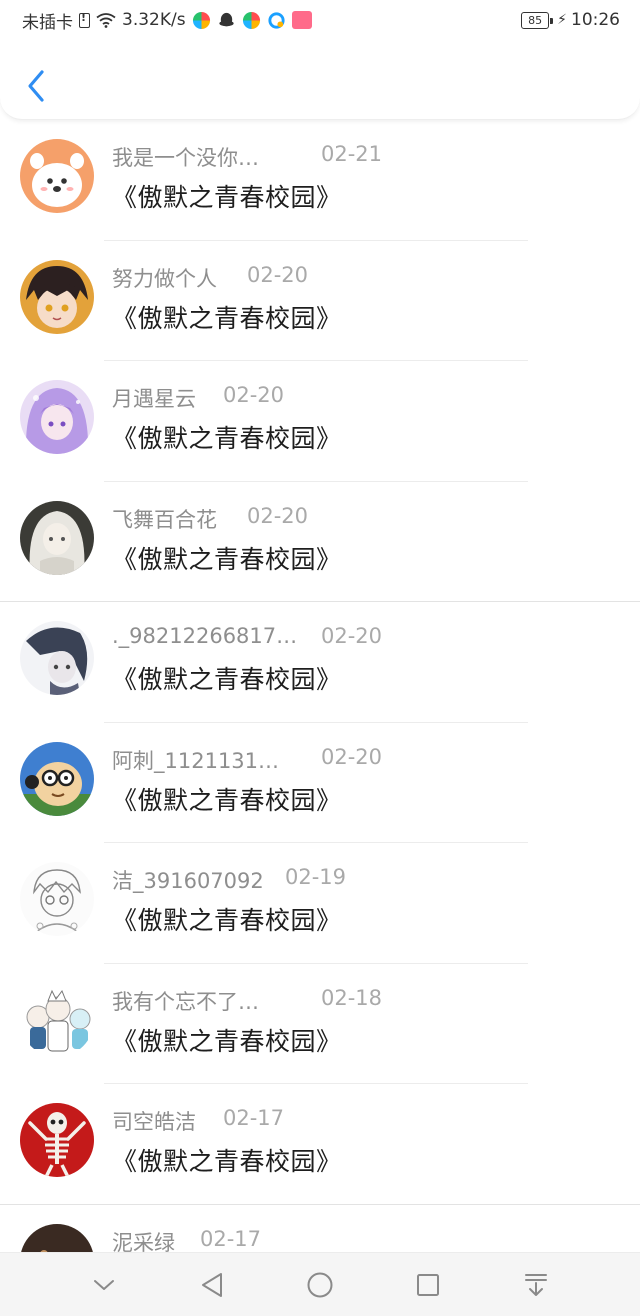 This screenshot has height=1316, width=640. I want to click on chevron-left-icon, so click(36, 86).